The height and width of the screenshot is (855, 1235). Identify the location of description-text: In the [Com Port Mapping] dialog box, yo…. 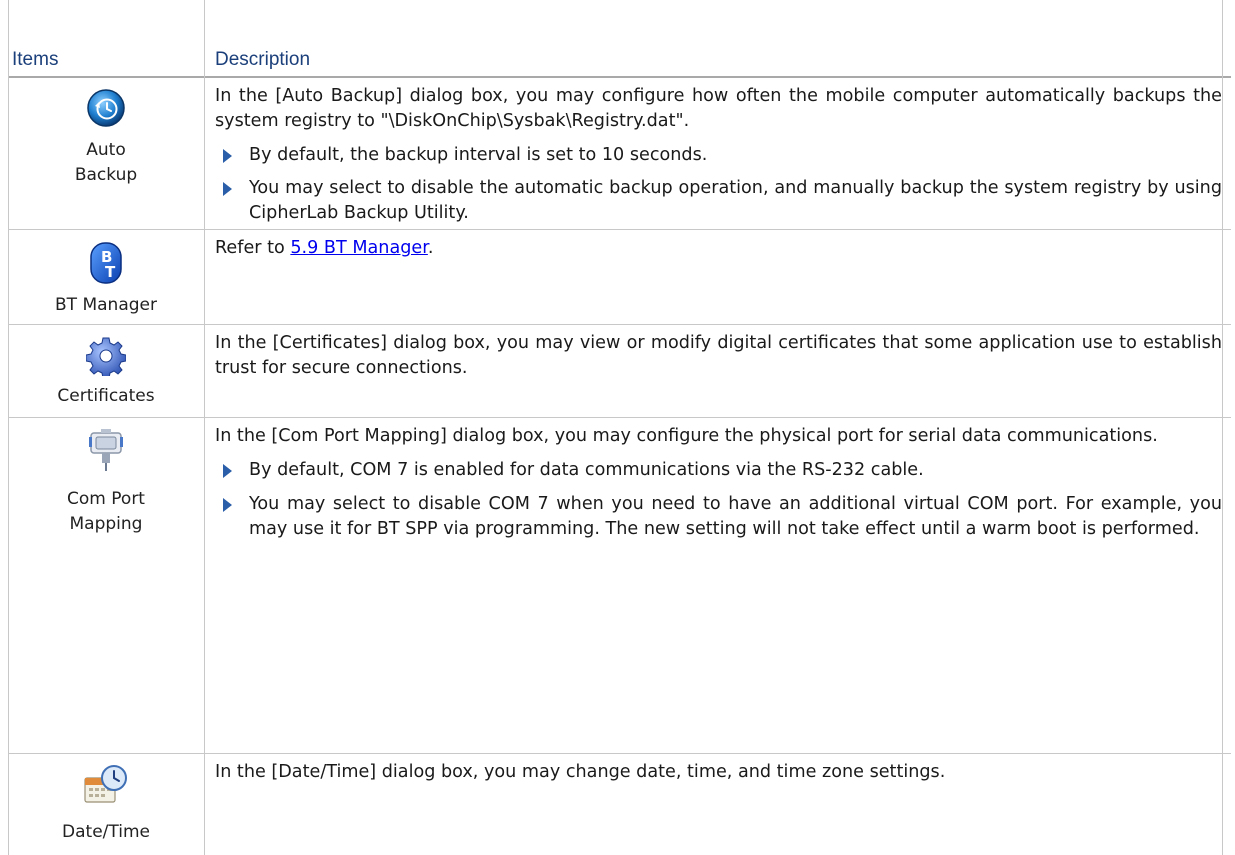
(686, 436).